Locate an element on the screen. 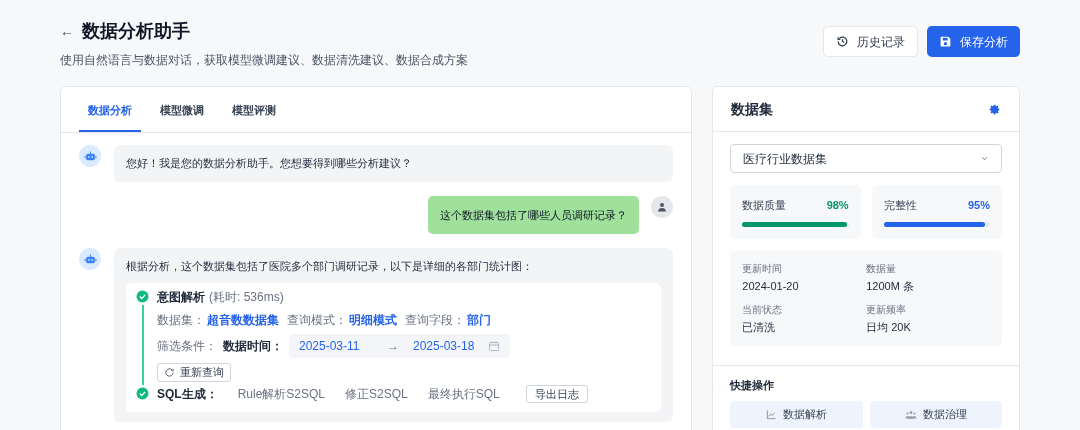  step-title: 意图解析 is located at coordinates (181, 297).